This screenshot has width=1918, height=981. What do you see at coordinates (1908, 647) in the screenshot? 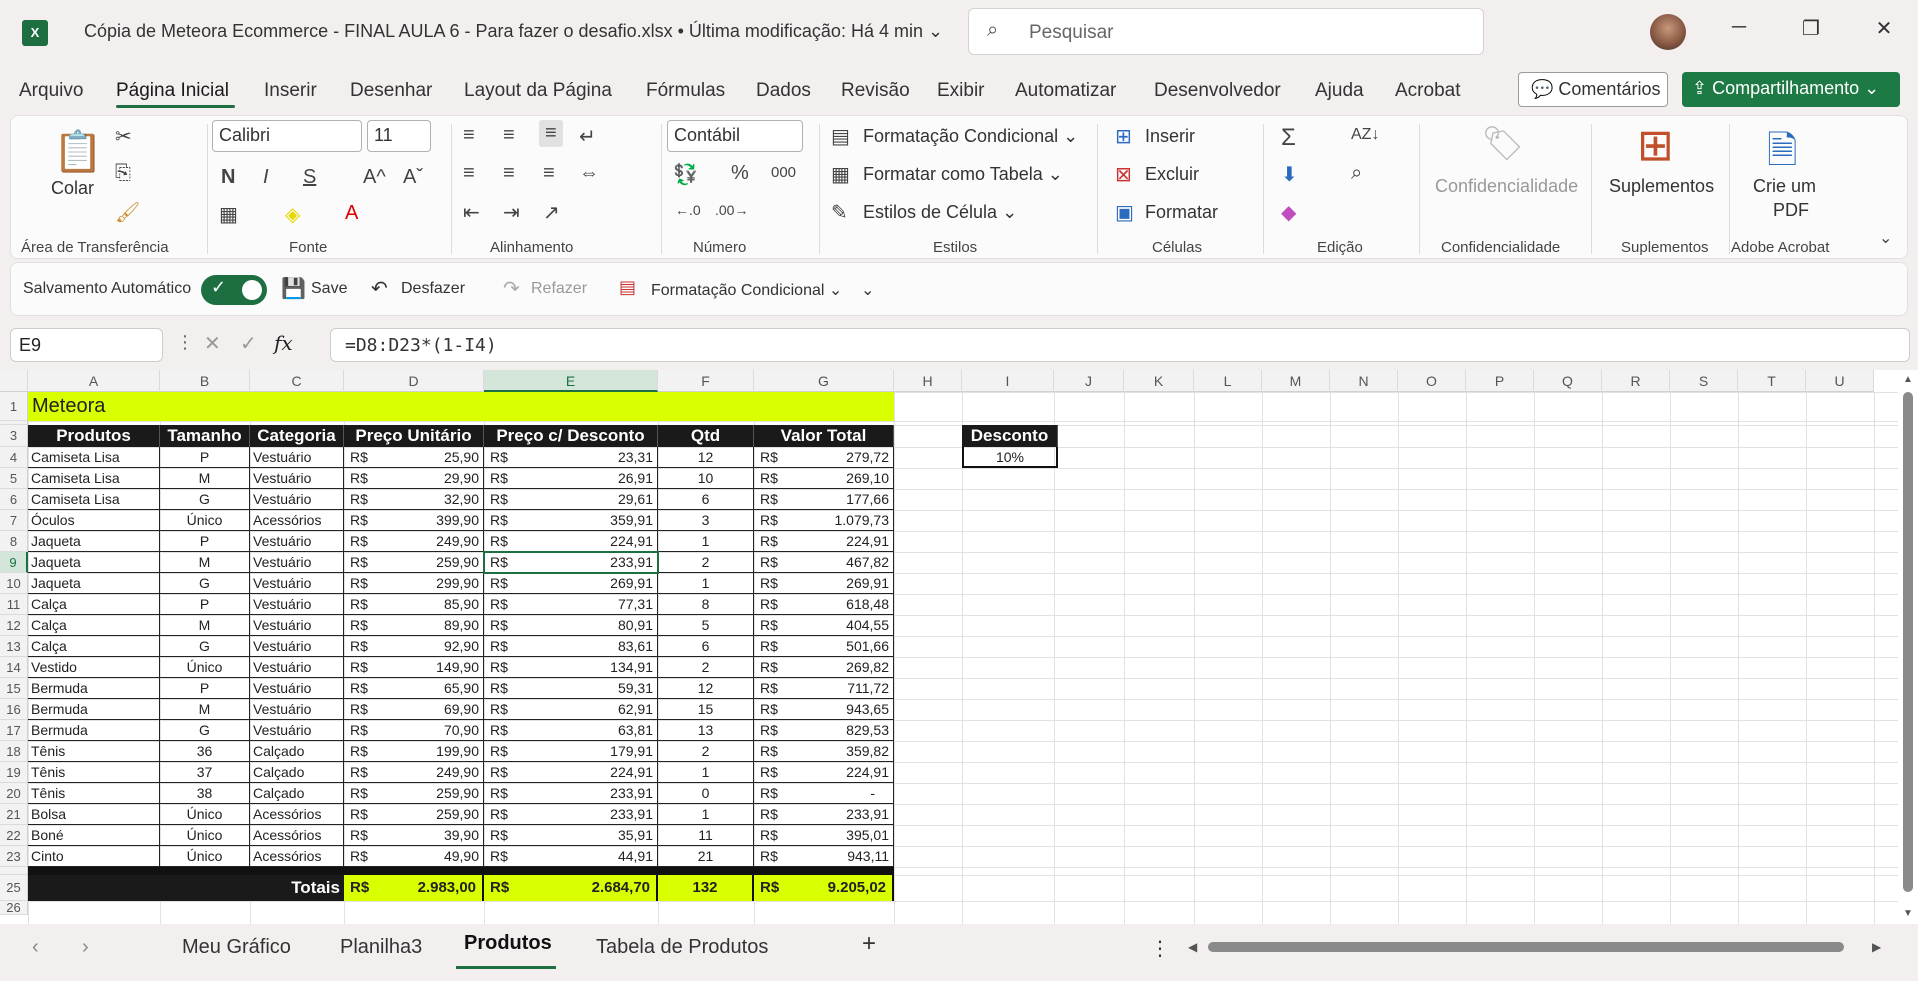
I see `vertical-scrollbar: ▲ ▼` at bounding box center [1908, 647].